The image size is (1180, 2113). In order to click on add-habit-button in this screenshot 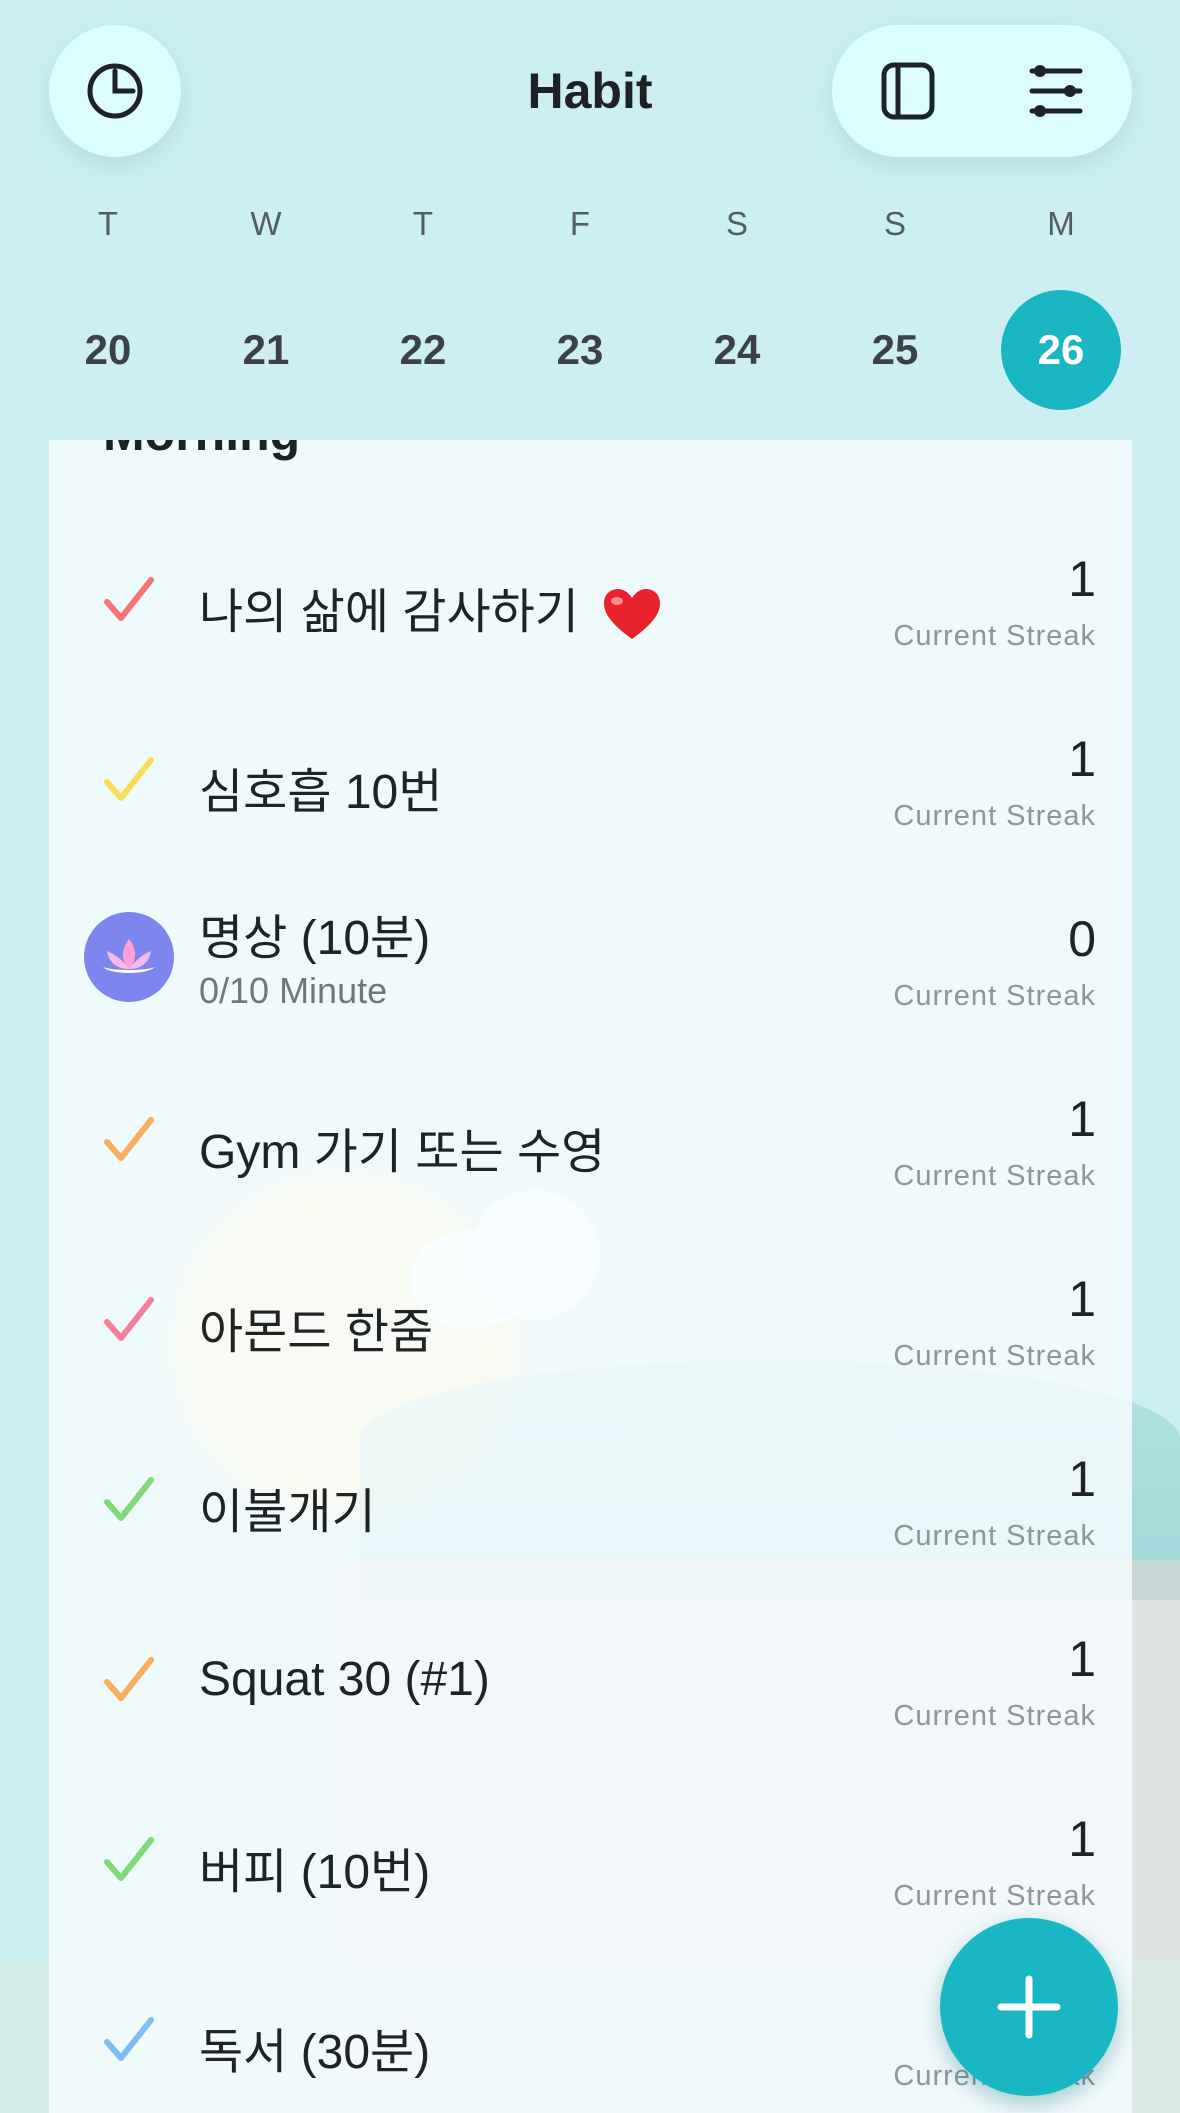, I will do `click(1029, 2007)`.